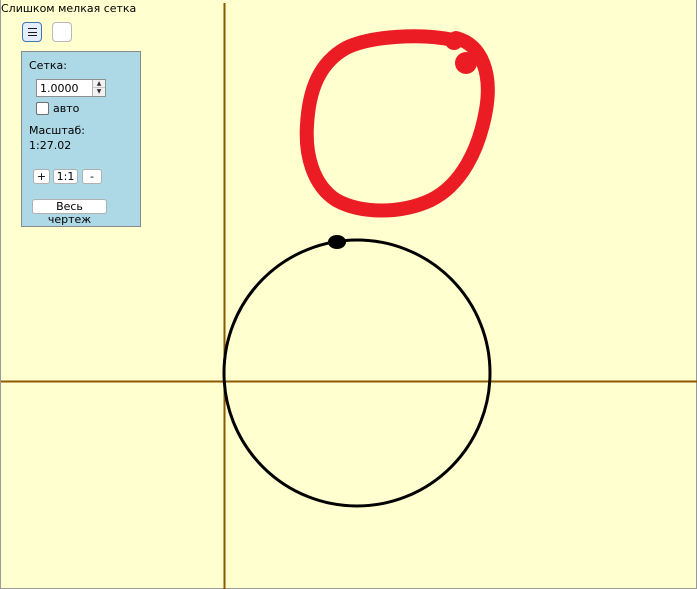 The image size is (697, 589). Describe the element at coordinates (92, 176) in the screenshot. I see `zoom-out-button: -` at that location.